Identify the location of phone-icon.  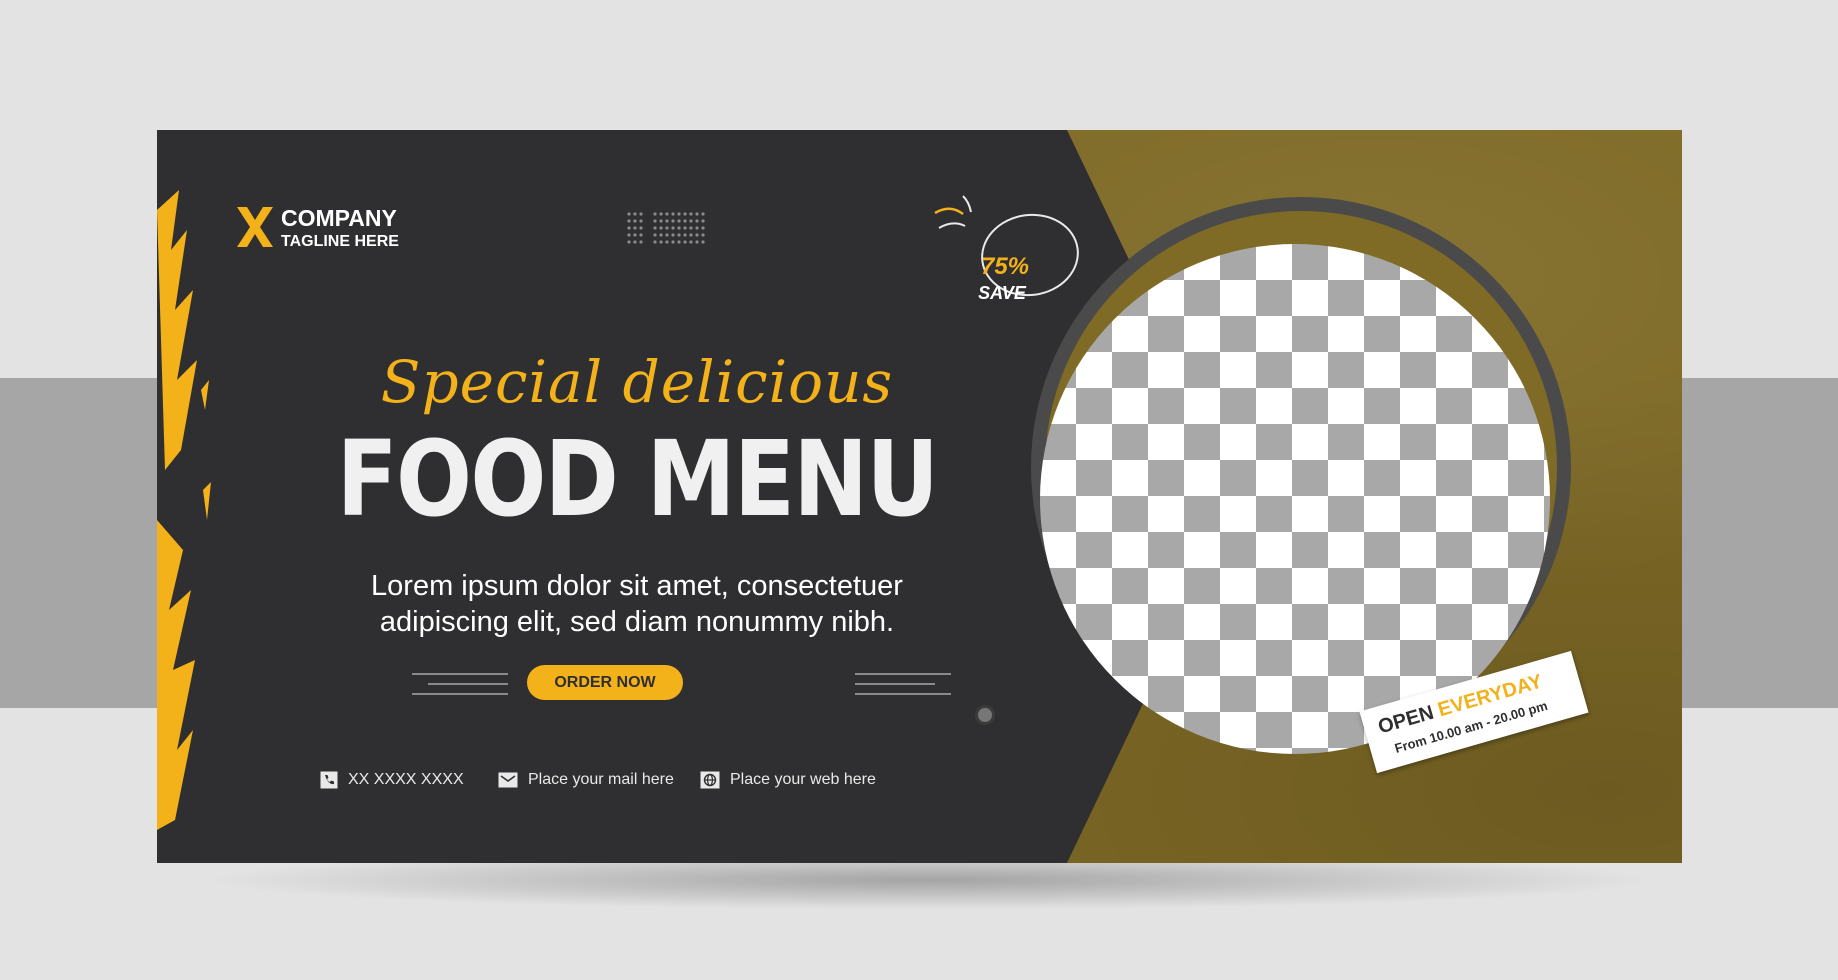
(329, 780).